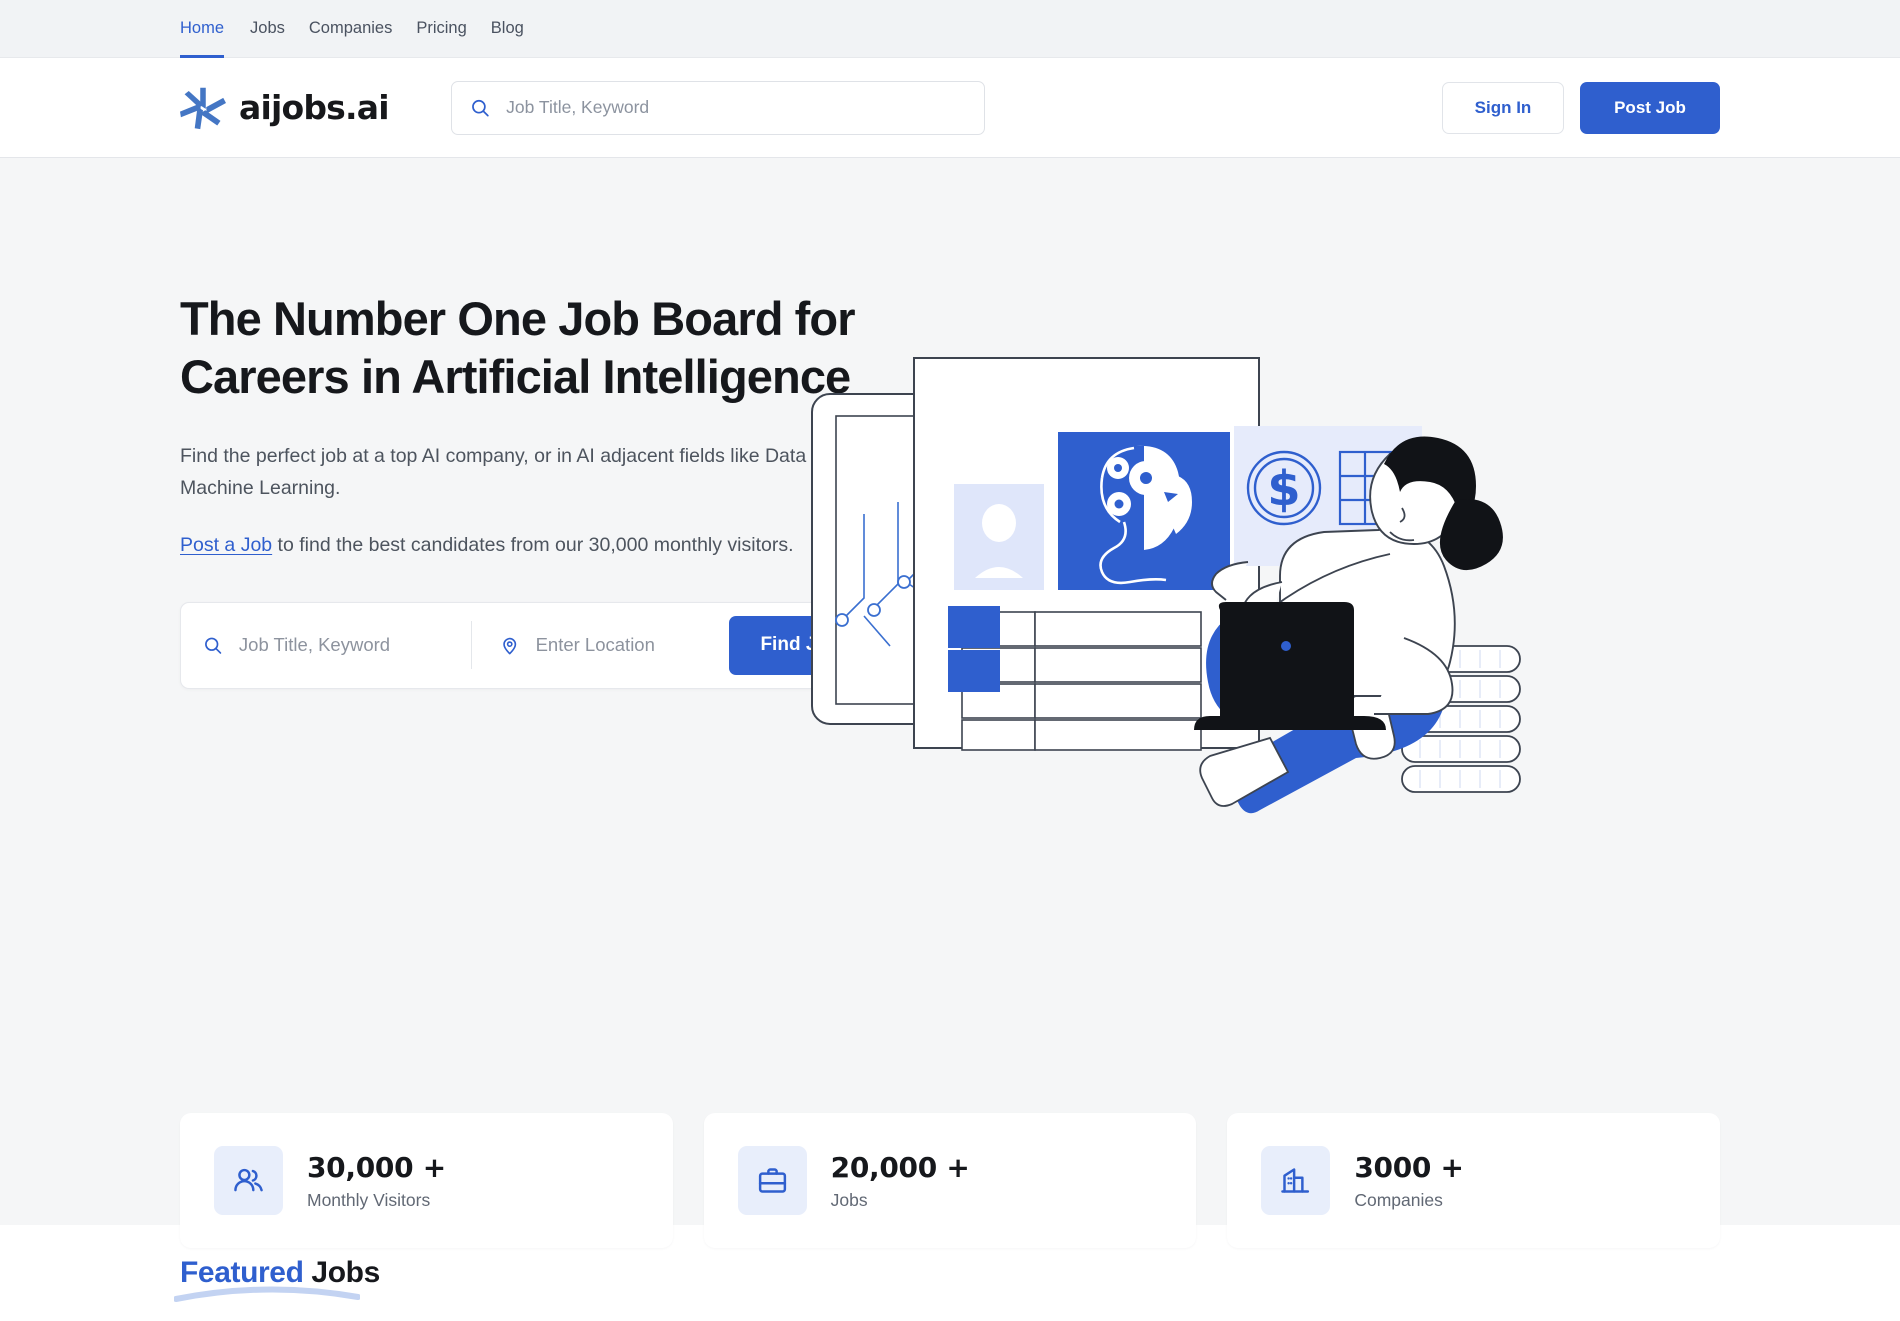 The width and height of the screenshot is (1900, 1321). I want to click on nav-item-jobs: Jobs, so click(279, 29).